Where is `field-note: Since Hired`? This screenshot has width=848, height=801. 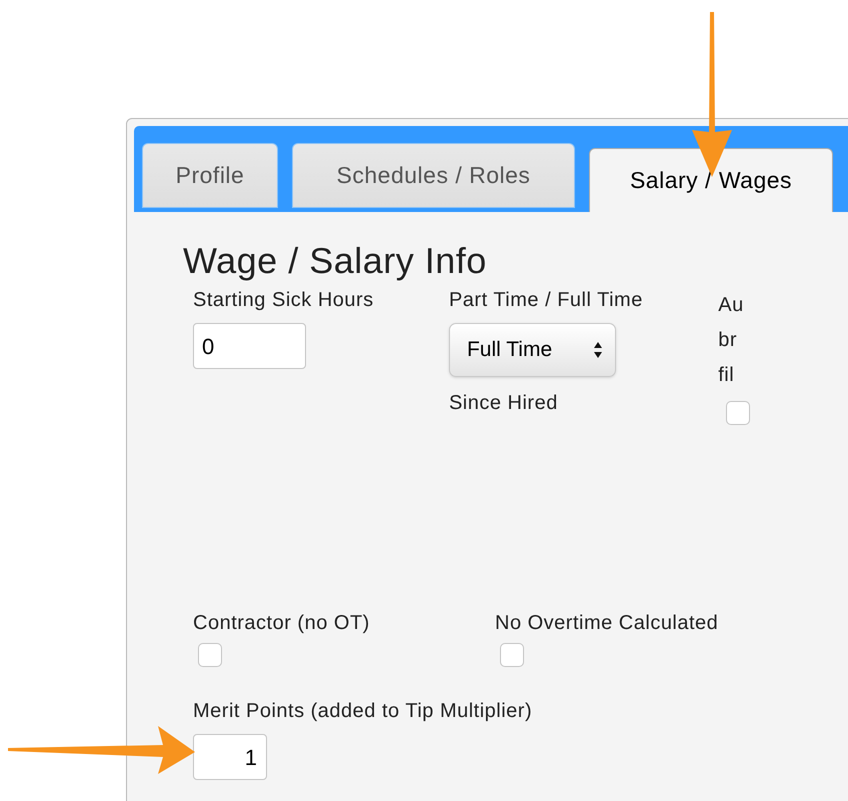 field-note: Since Hired is located at coordinates (503, 403).